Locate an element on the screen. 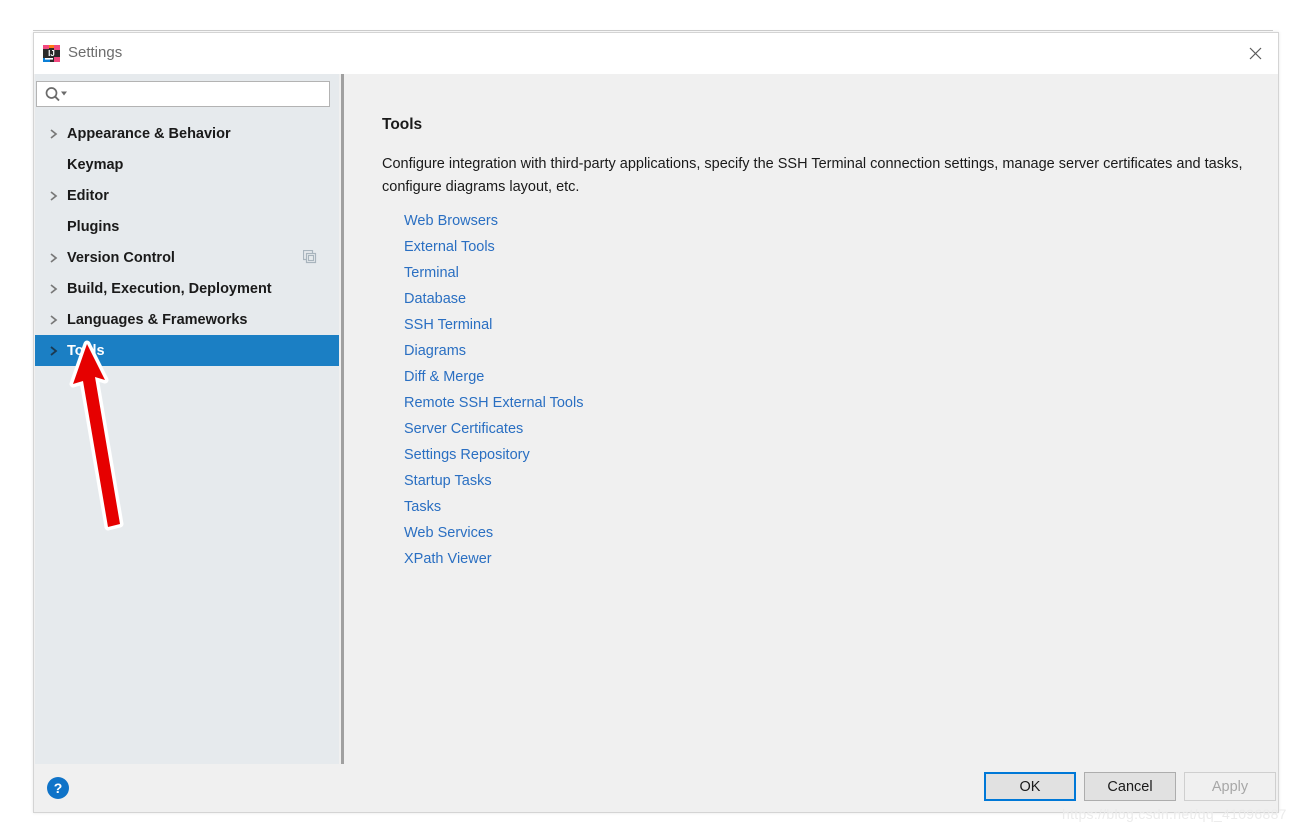  link-xpath-viewer: XPath Viewer is located at coordinates (493, 559).